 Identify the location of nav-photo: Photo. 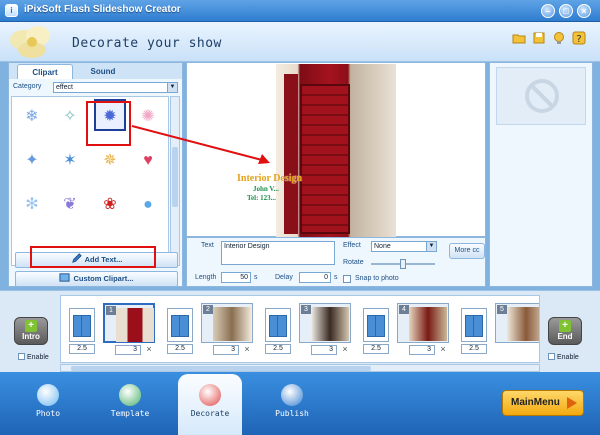
(48, 402).